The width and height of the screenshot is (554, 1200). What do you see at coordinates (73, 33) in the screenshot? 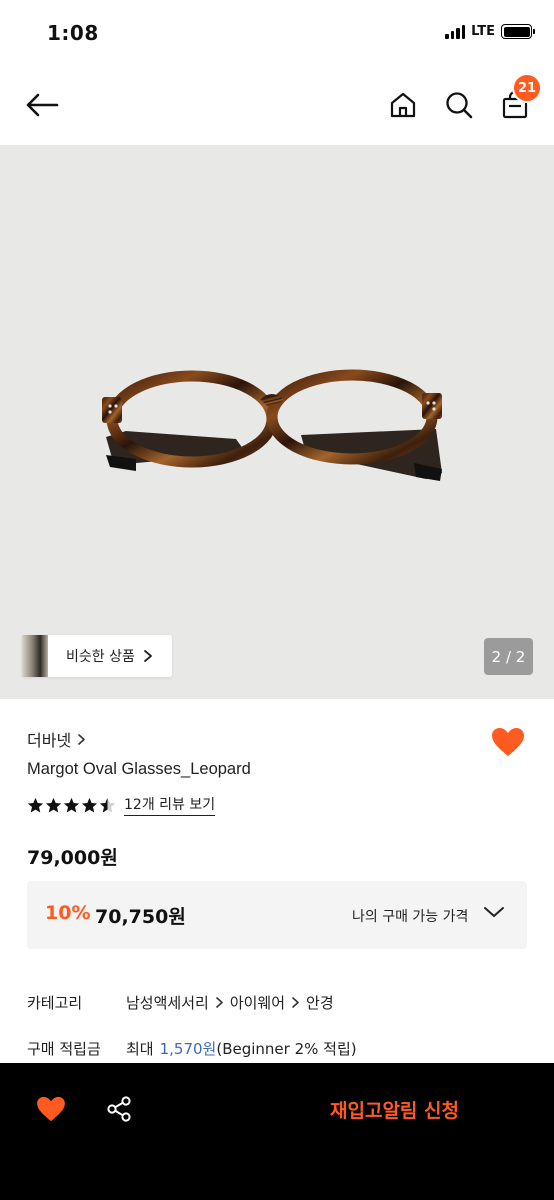
I see `status-time: 1:08` at bounding box center [73, 33].